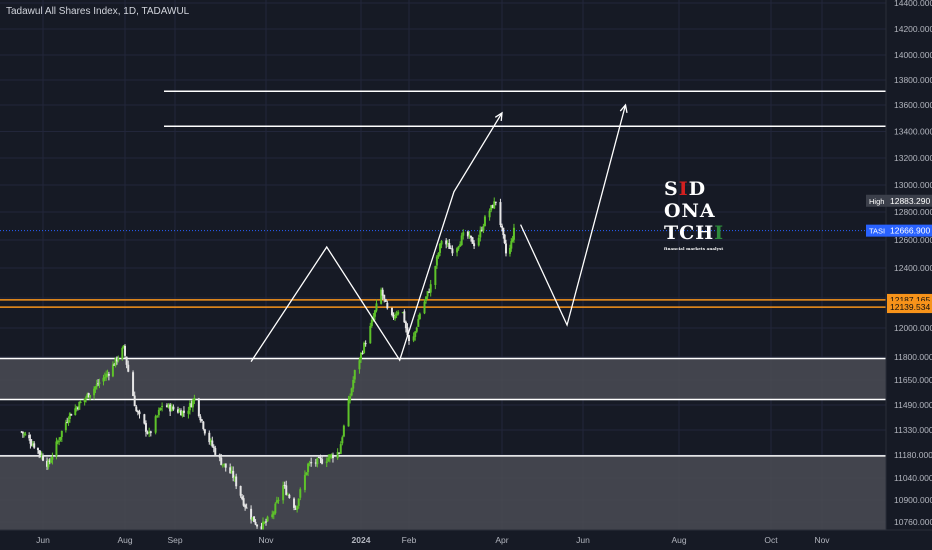 The height and width of the screenshot is (550, 932). I want to click on y-tick-label: 12400.000, so click(913, 268).